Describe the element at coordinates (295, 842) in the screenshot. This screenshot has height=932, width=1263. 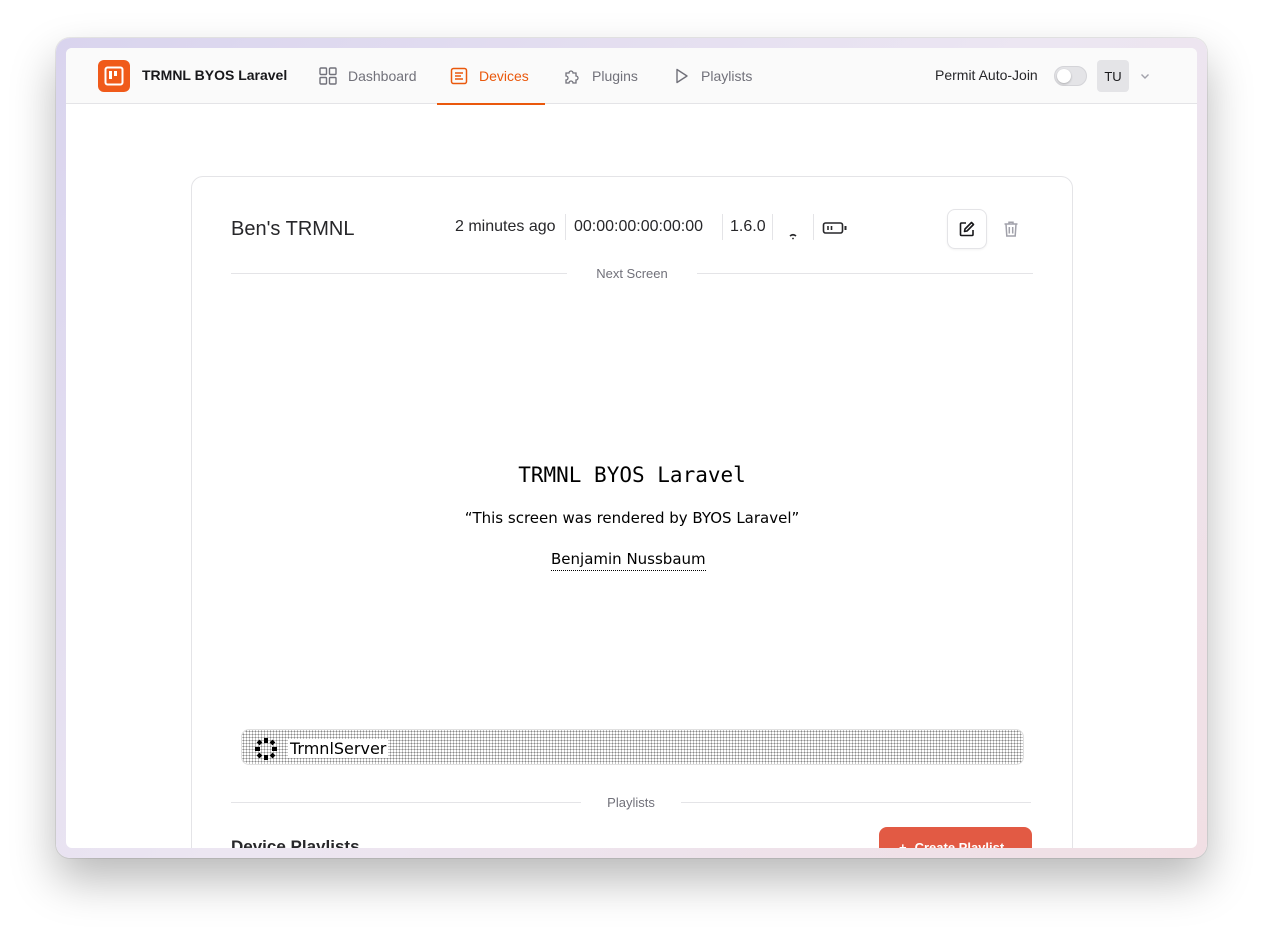
I see `device-playlists-title: Device Playlists` at that location.